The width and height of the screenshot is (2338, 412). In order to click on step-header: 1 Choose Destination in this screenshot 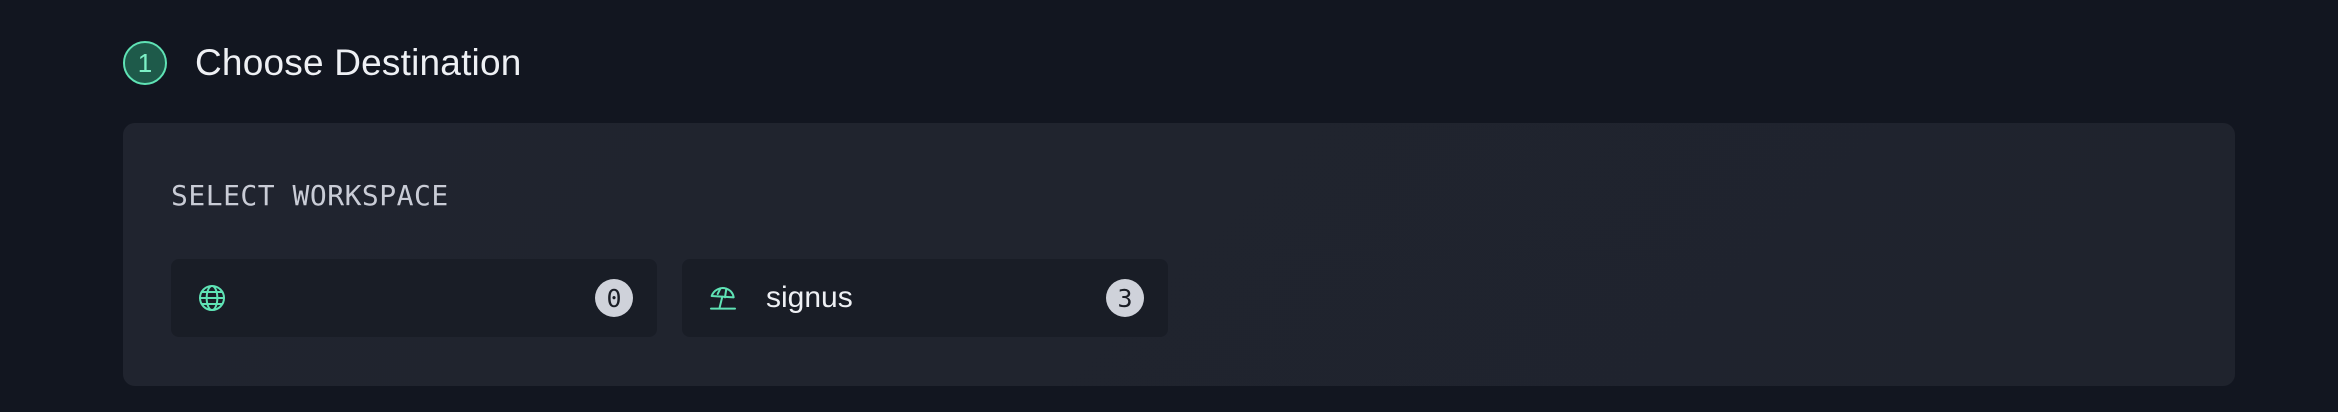, I will do `click(322, 63)`.